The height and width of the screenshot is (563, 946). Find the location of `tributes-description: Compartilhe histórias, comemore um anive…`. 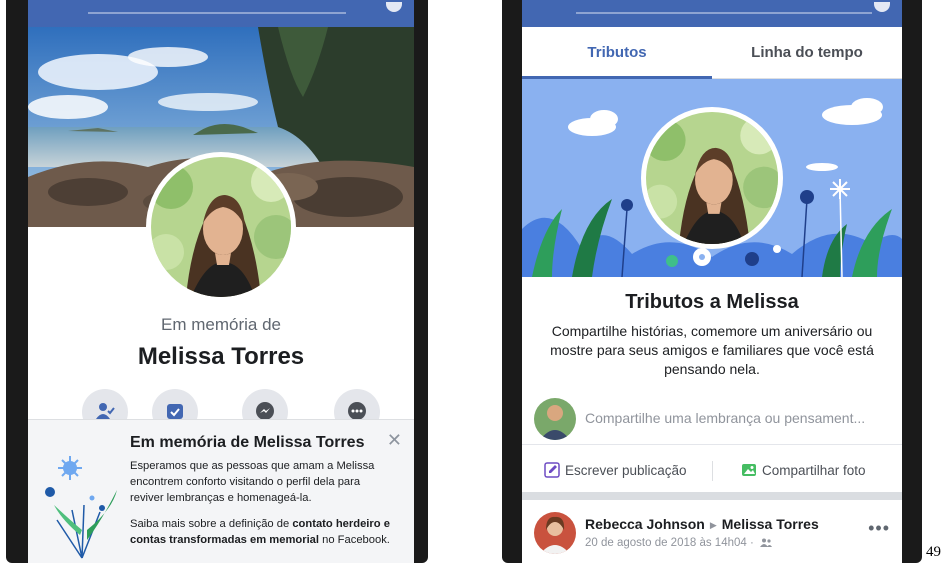

tributes-description: Compartilhe histórias, comemore um anive… is located at coordinates (712, 350).